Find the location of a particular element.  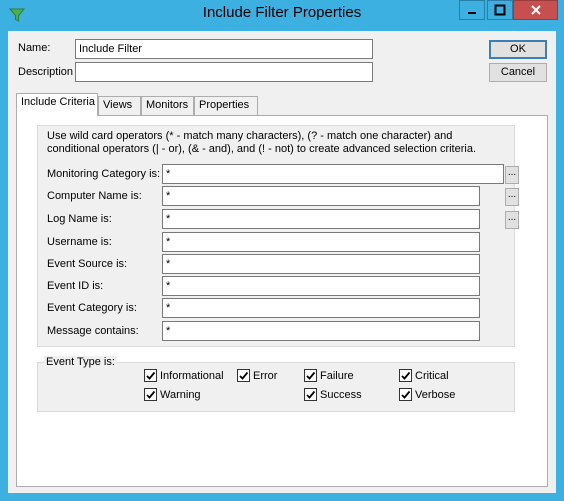

title-bar: Include Filter Properties is located at coordinates (282, 15).